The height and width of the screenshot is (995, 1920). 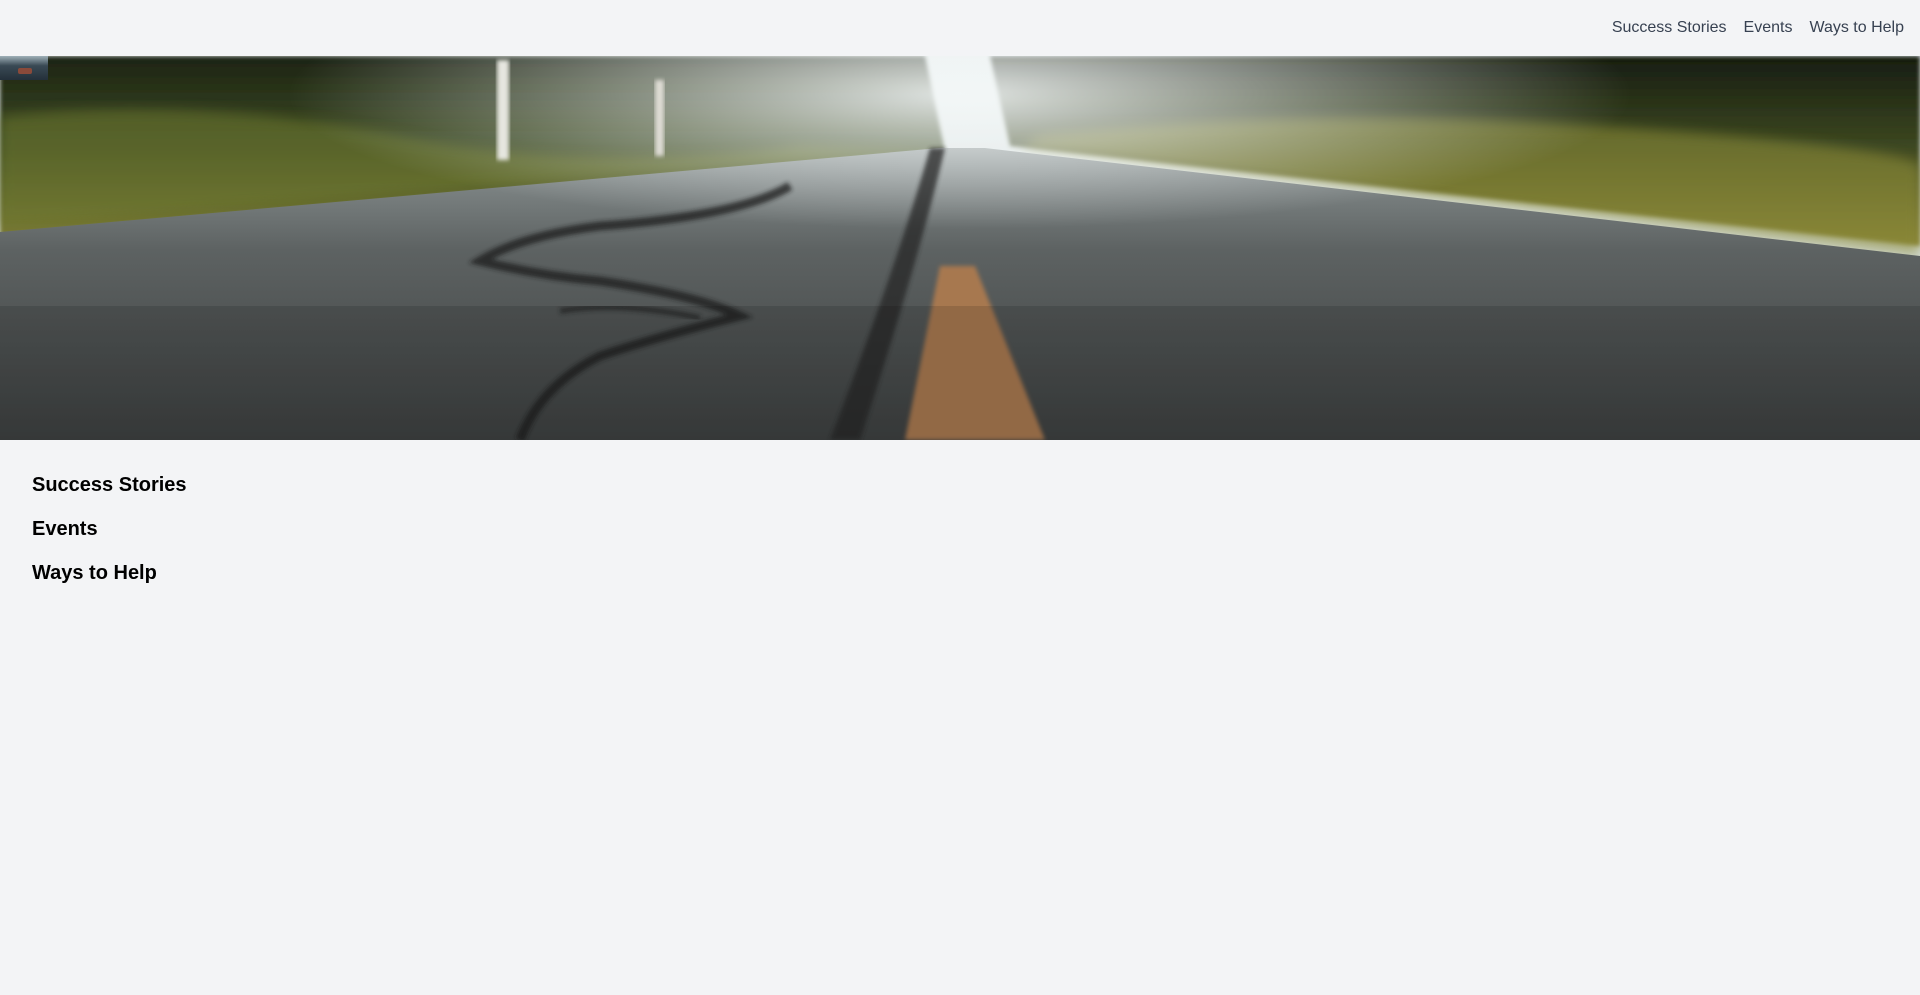 What do you see at coordinates (109, 485) in the screenshot?
I see `section-heading-success-stories: Success Stories` at bounding box center [109, 485].